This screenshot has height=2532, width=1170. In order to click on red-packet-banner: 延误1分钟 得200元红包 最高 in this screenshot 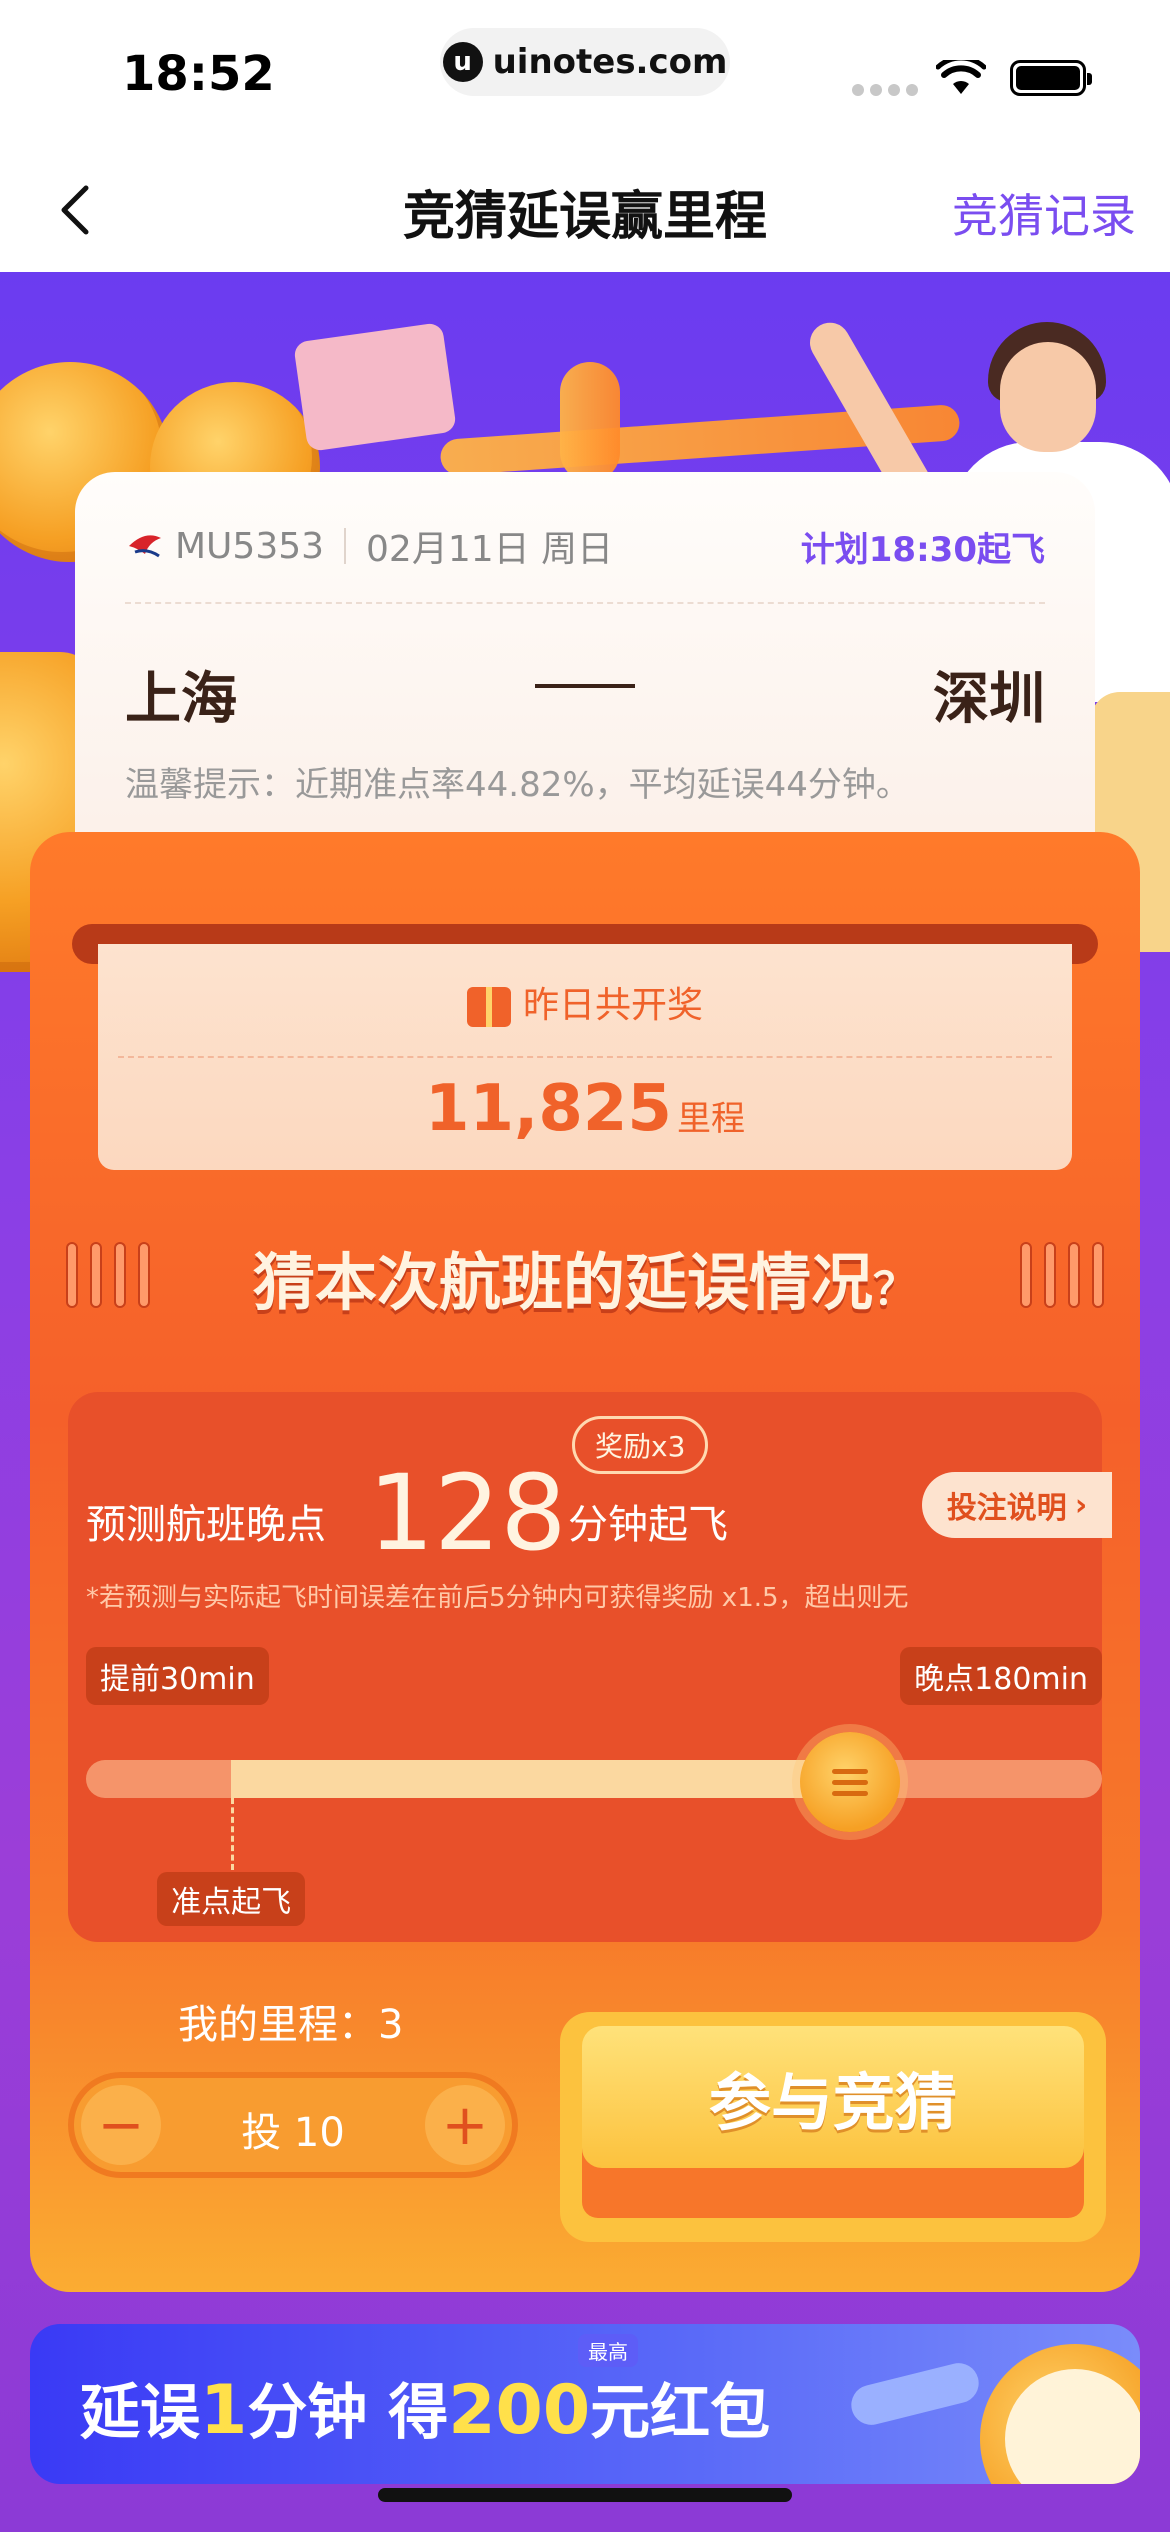, I will do `click(585, 2404)`.